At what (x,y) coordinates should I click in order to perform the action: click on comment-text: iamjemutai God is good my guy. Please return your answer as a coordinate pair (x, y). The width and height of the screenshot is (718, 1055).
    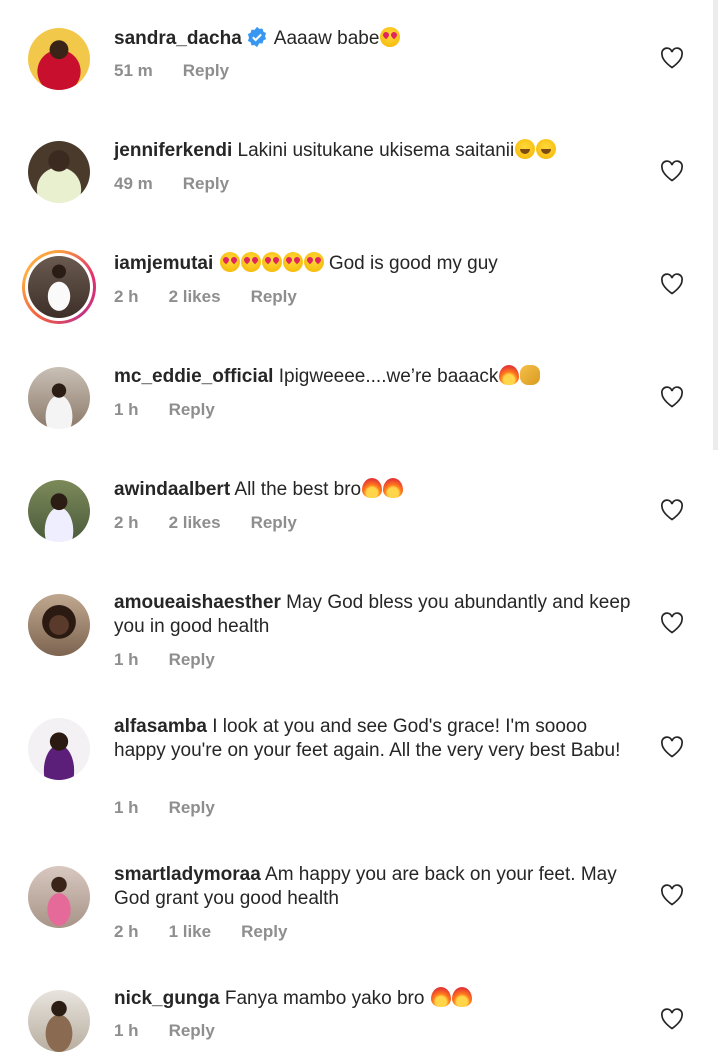
    Looking at the image, I should click on (379, 264).